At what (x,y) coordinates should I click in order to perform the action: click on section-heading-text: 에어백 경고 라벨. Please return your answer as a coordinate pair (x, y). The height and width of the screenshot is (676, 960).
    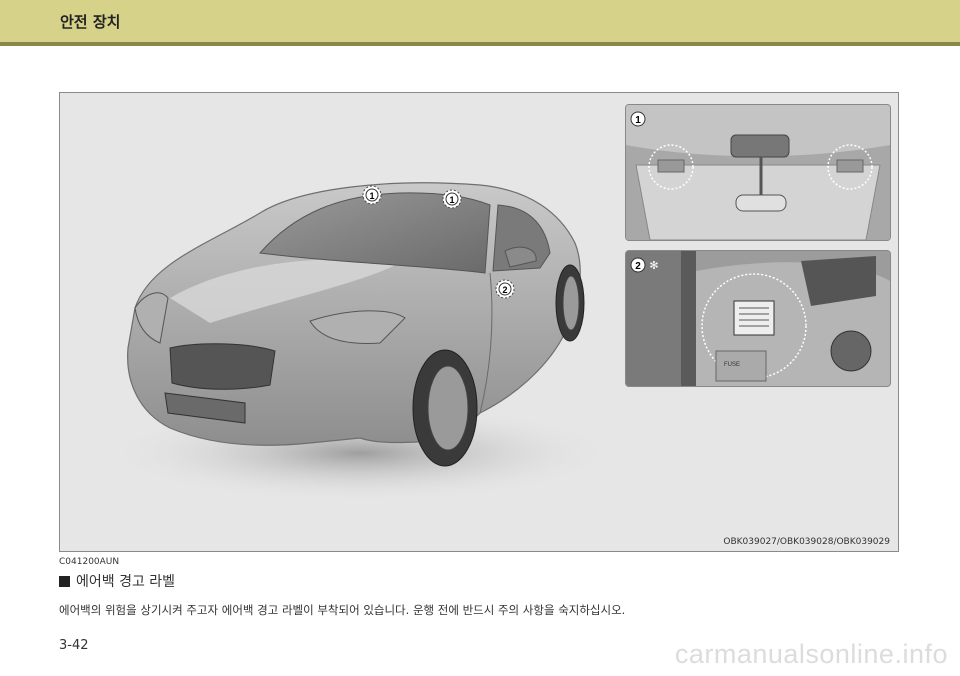
    Looking at the image, I should click on (126, 582).